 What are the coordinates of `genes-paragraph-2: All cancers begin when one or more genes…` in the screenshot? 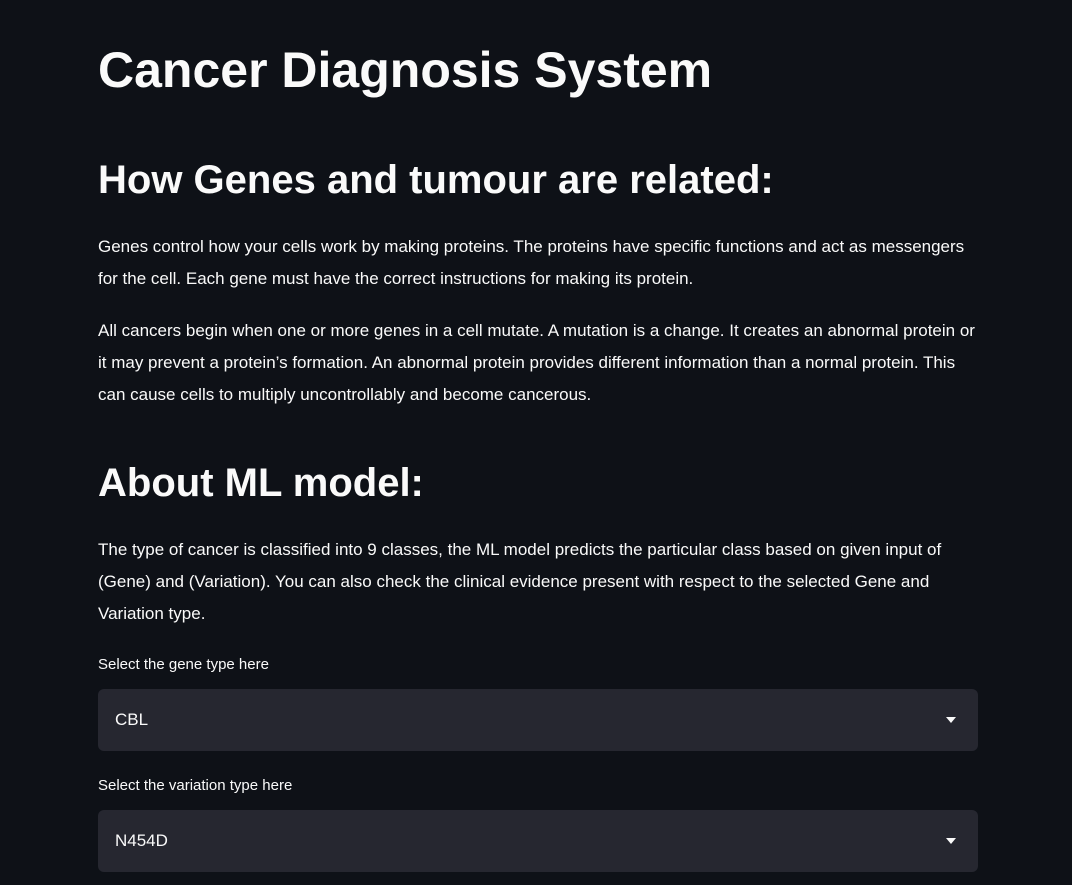 It's located at (536, 362).